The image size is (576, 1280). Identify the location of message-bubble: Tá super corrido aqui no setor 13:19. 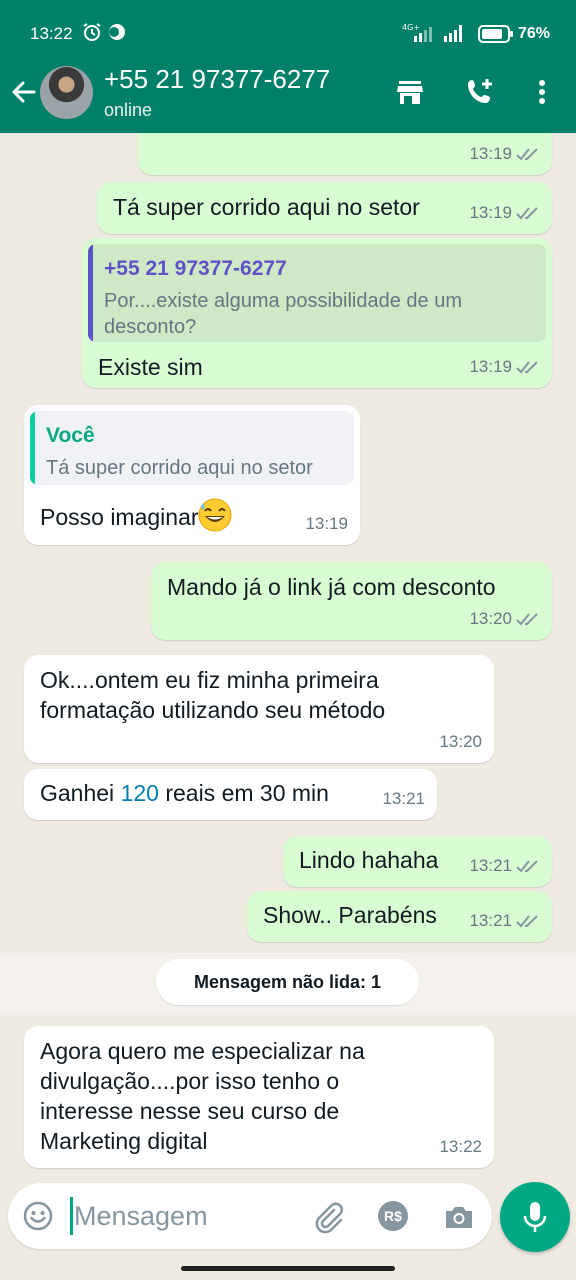
(324, 208).